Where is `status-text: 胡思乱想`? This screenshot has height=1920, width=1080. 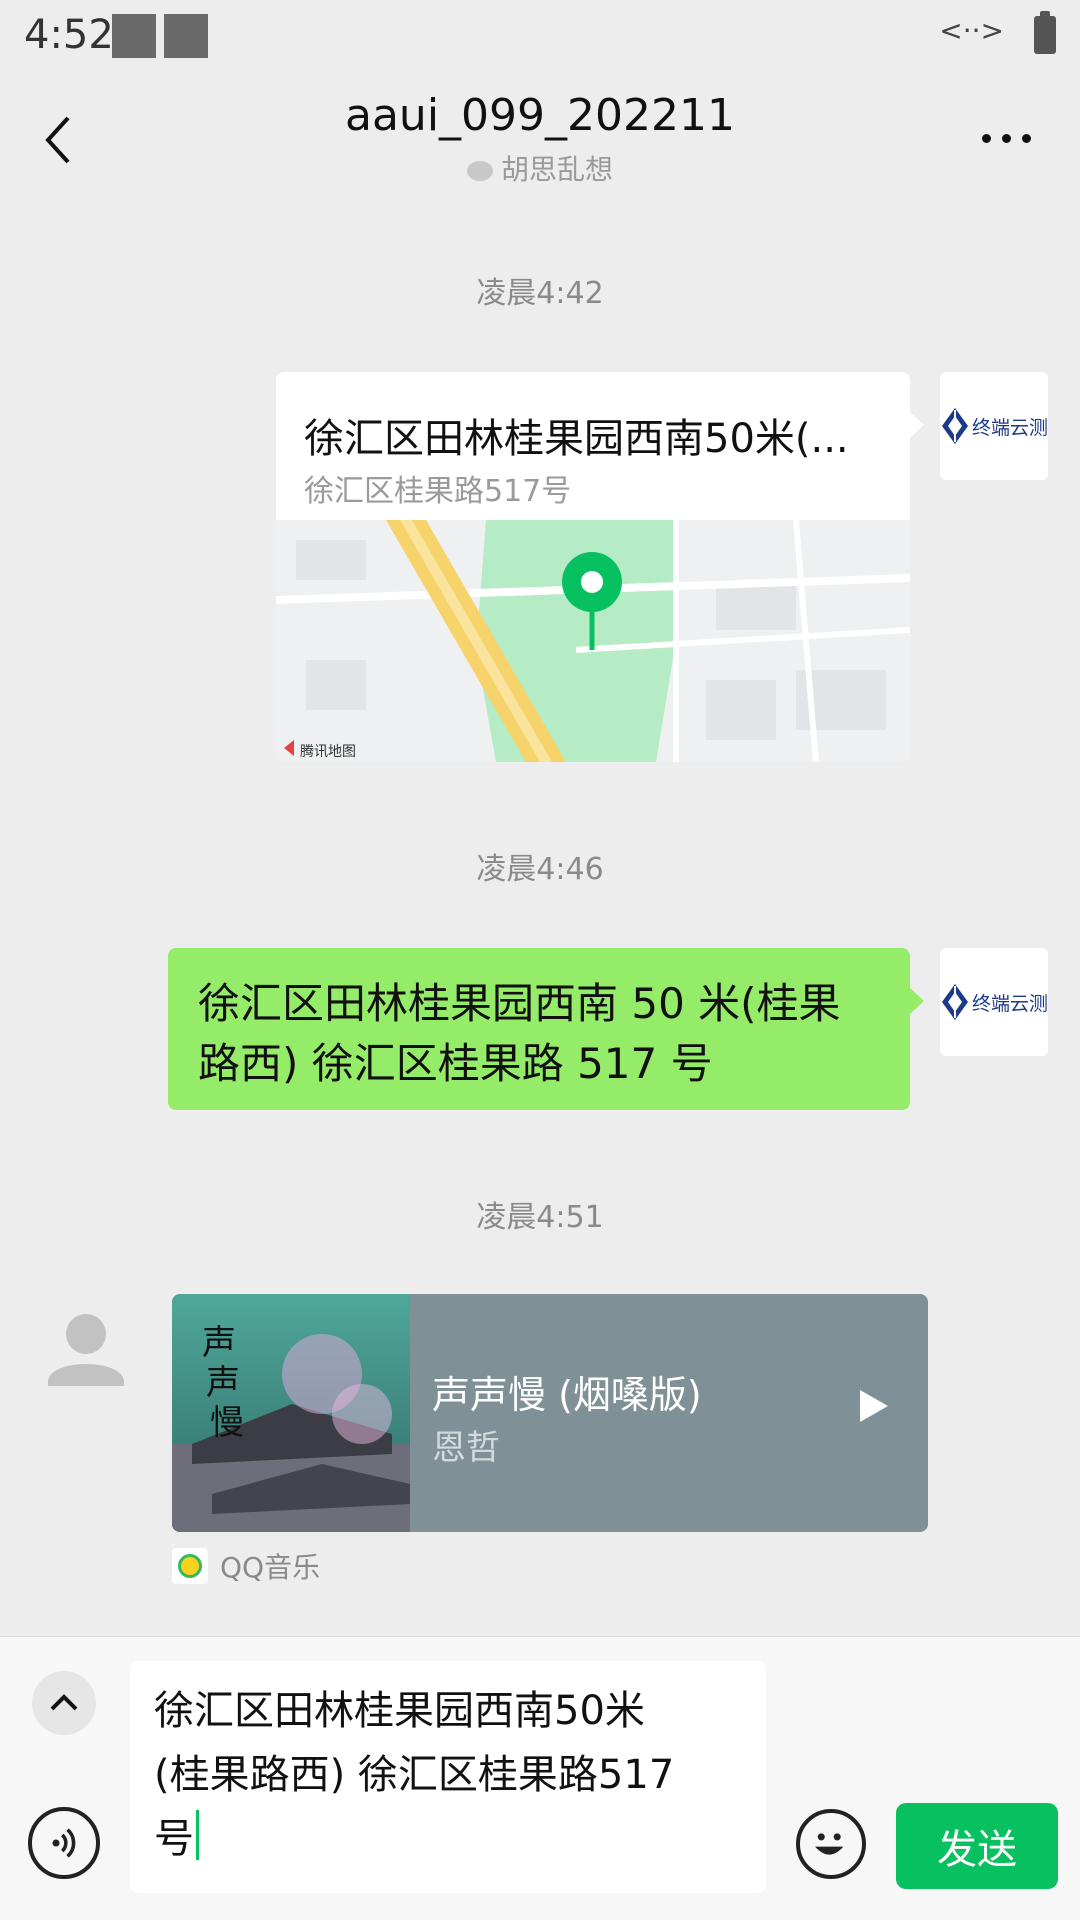
status-text: 胡思乱想 is located at coordinates (556, 169).